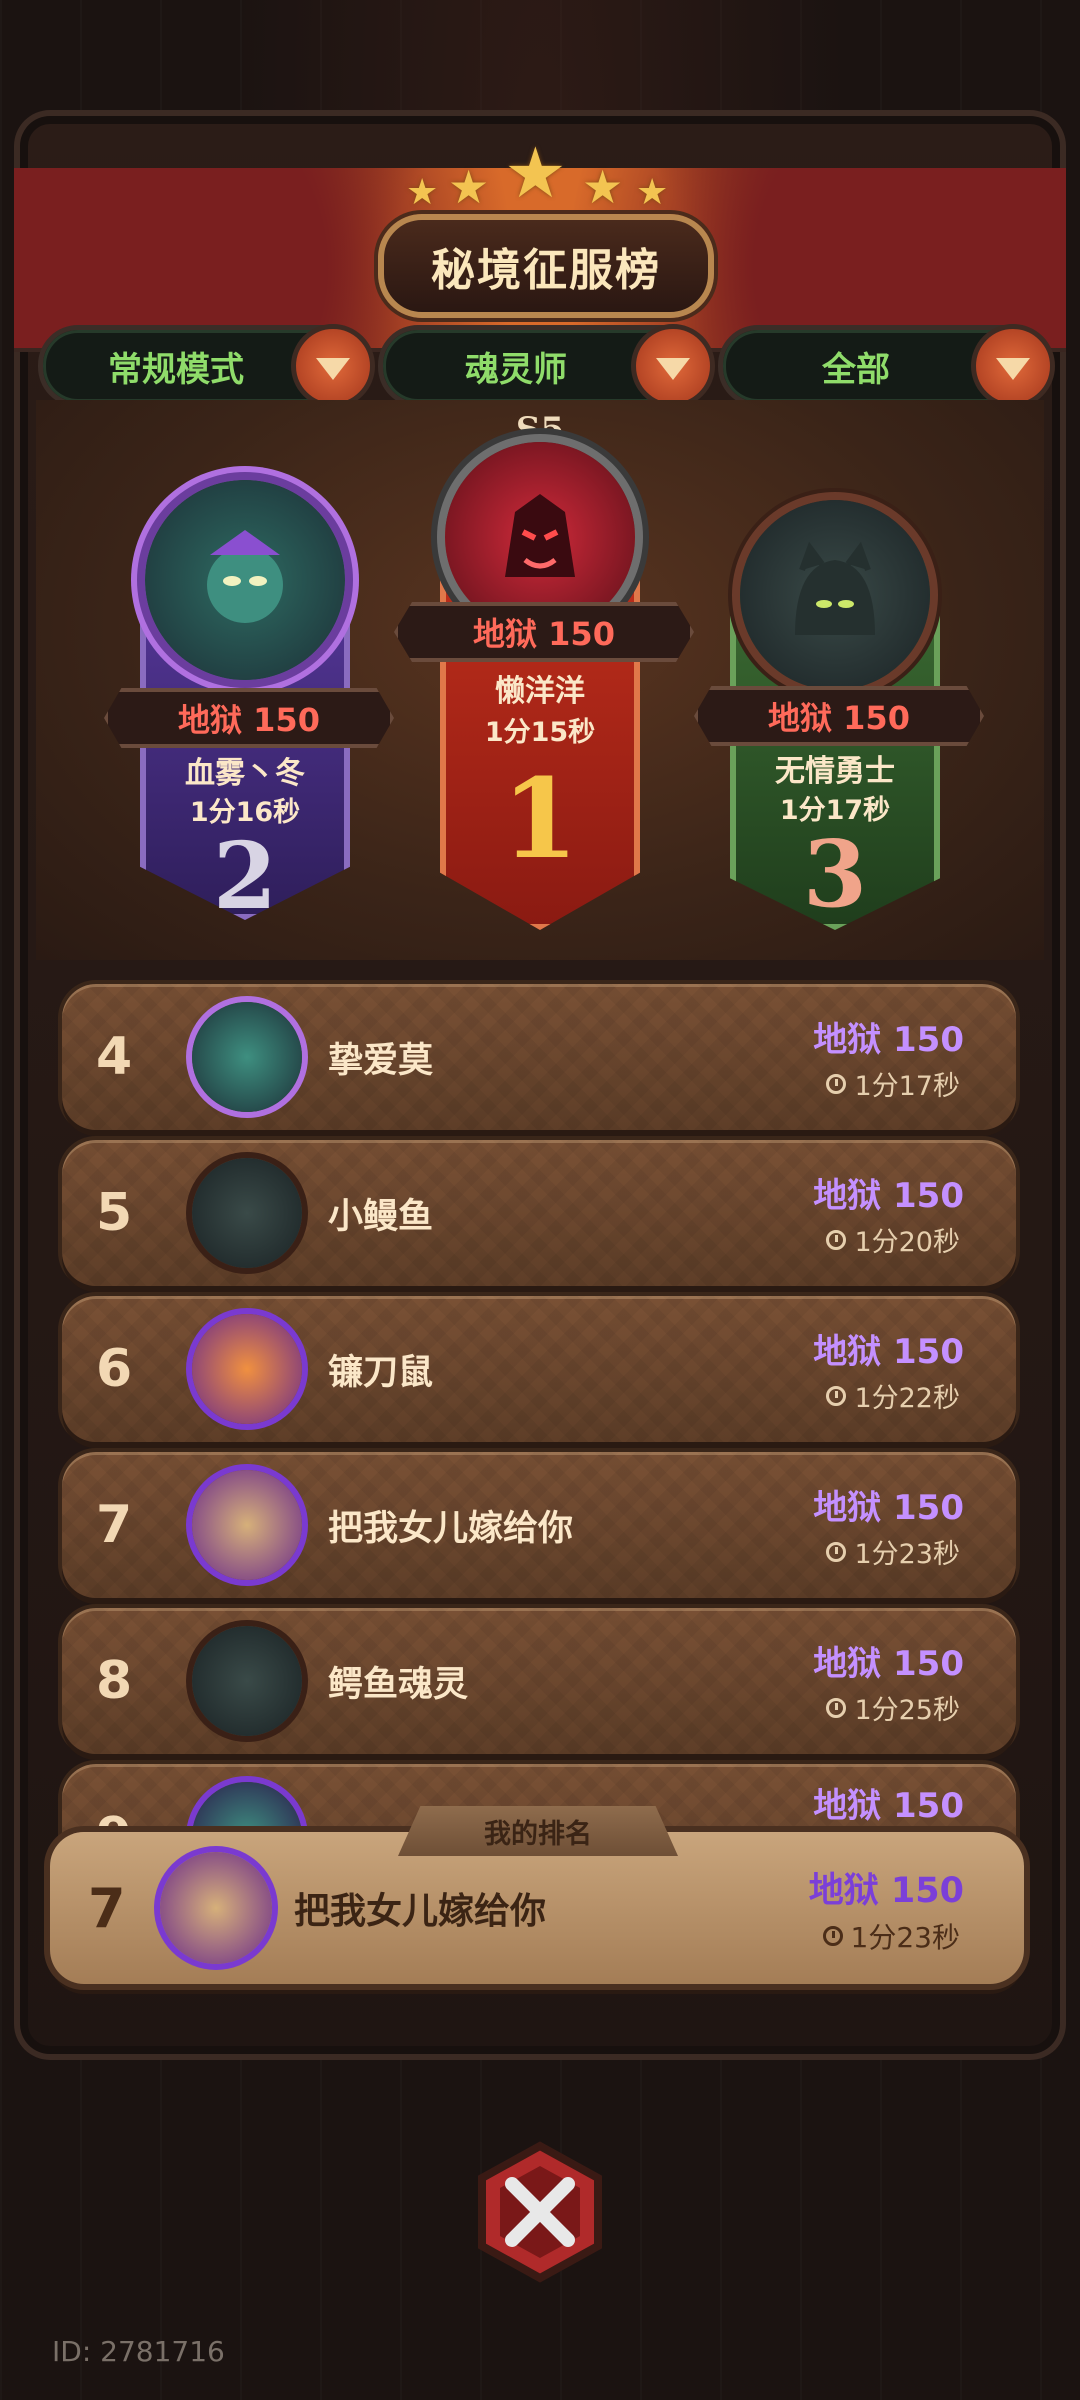 This screenshot has height=2400, width=1080. What do you see at coordinates (176, 369) in the screenshot?
I see `mode-filter-label: 常规模式` at bounding box center [176, 369].